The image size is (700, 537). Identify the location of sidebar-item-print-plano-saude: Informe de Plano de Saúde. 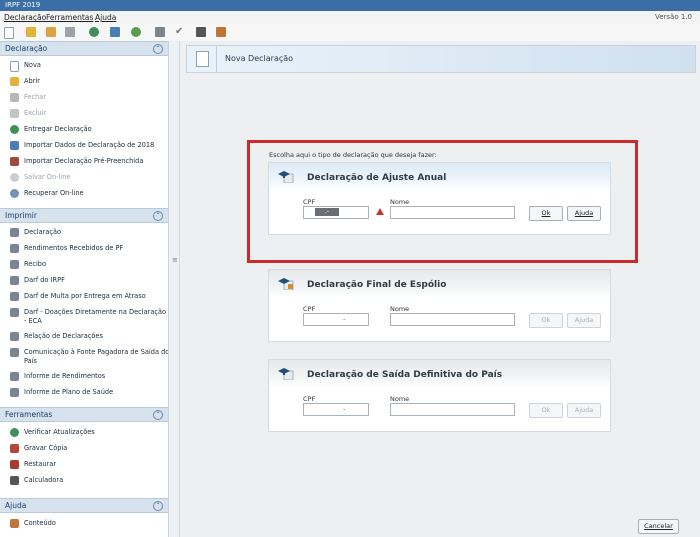
(84, 393).